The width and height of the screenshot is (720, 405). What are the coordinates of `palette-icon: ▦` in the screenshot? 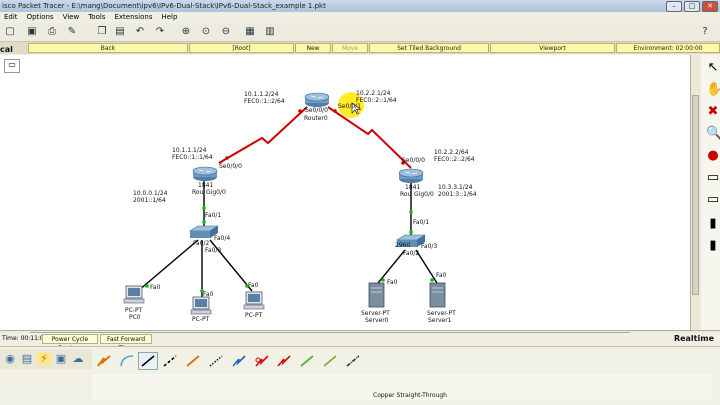 It's located at (250, 32).